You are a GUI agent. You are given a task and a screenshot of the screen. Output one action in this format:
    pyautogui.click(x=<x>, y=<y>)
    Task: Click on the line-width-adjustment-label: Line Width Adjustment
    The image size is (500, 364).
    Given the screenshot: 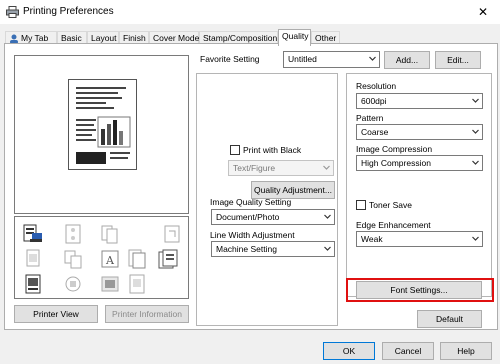 What is the action you would take?
    pyautogui.click(x=252, y=235)
    